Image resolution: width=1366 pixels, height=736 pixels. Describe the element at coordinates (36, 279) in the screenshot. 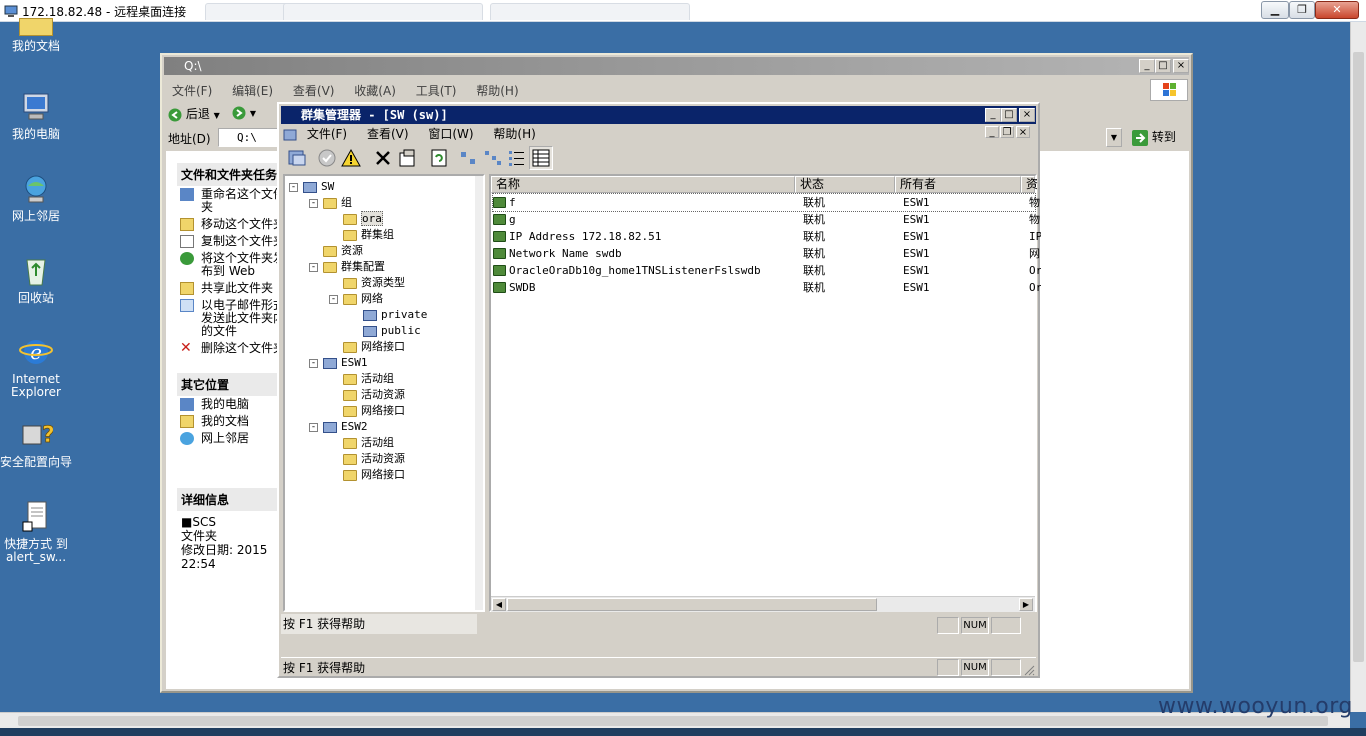

I see `desktop-icon-recycle-bin: 回收站` at that location.